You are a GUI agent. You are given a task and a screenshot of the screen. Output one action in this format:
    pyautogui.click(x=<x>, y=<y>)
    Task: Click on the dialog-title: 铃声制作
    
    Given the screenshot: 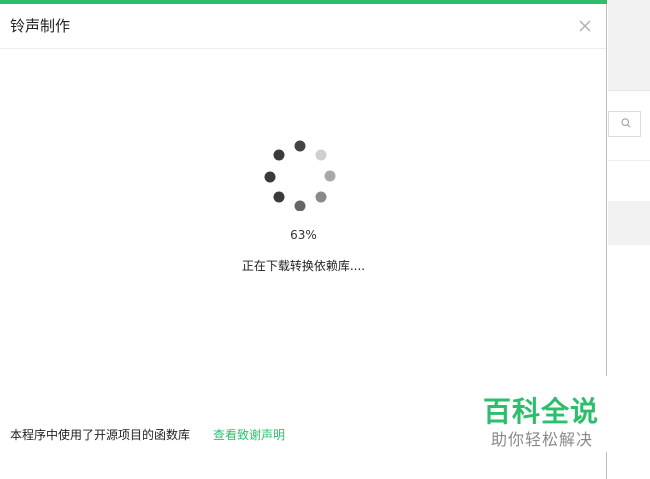 What is the action you would take?
    pyautogui.click(x=40, y=26)
    